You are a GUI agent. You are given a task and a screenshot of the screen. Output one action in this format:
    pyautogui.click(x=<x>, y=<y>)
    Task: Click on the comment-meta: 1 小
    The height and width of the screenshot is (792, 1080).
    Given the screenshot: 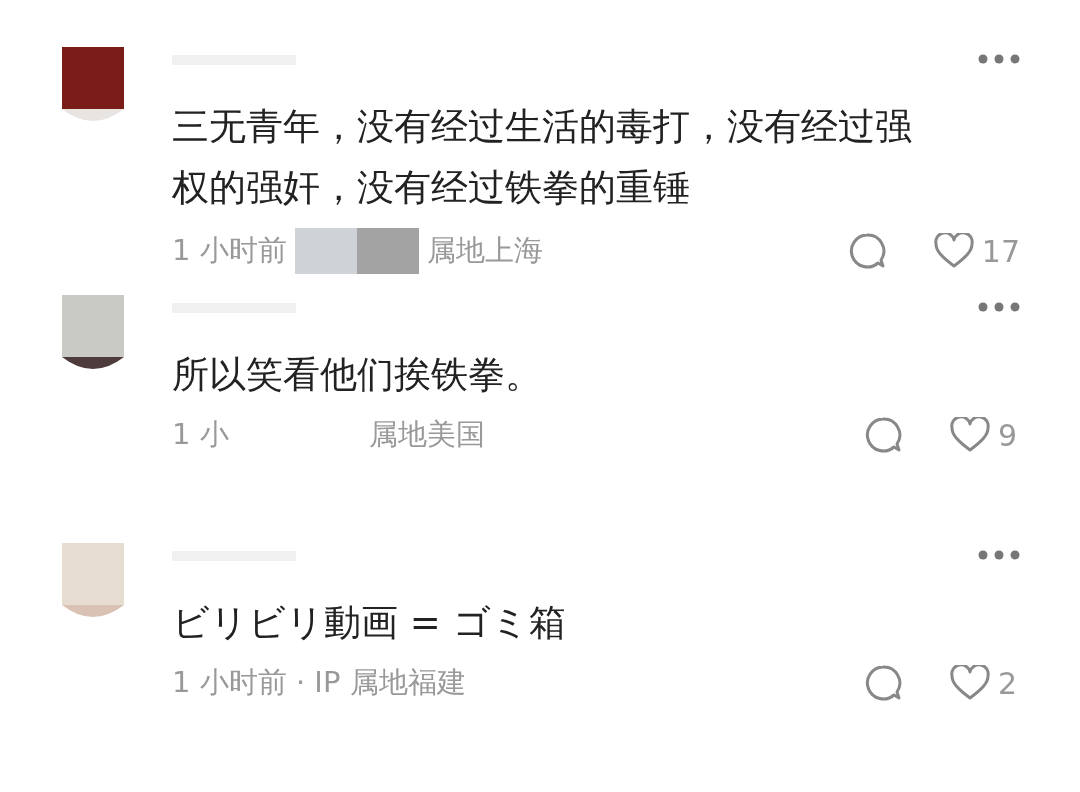 What is the action you would take?
    pyautogui.click(x=200, y=434)
    